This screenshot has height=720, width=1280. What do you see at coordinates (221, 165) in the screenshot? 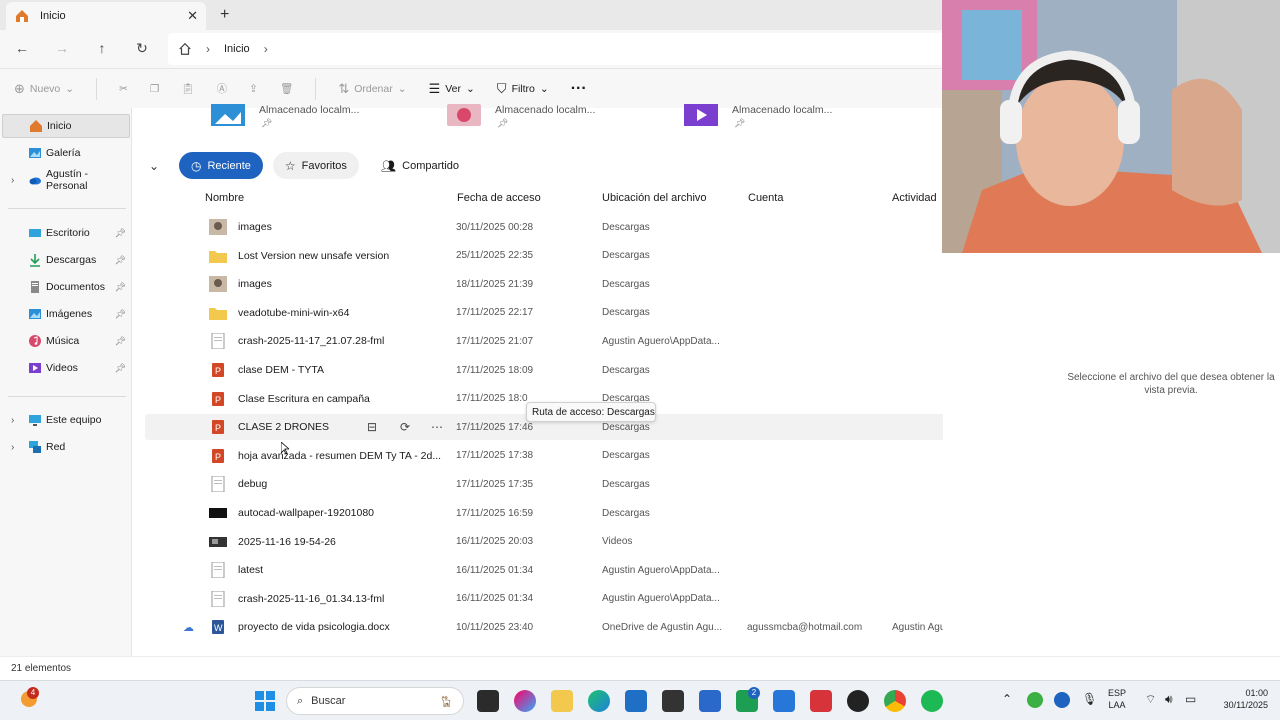
I see `recent-chip: ◷ Reciente` at bounding box center [221, 165].